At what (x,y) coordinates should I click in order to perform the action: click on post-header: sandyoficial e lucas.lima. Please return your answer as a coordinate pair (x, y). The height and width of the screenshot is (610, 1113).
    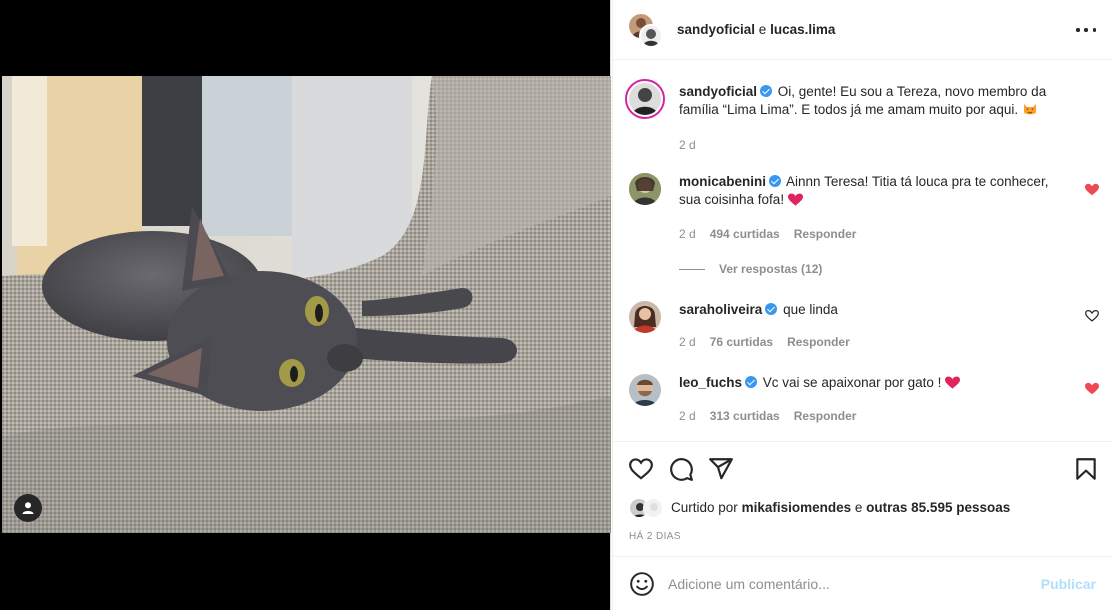
    Looking at the image, I should click on (863, 30).